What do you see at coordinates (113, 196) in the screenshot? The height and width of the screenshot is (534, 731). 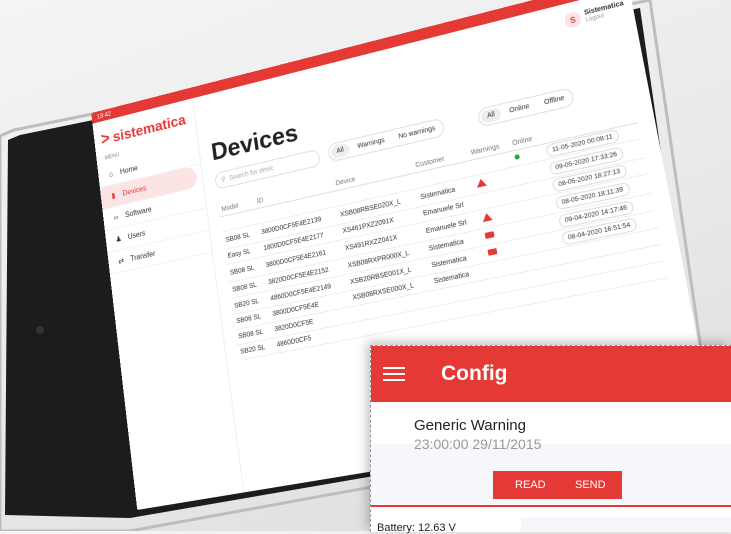 I see `device-icon: ▮` at bounding box center [113, 196].